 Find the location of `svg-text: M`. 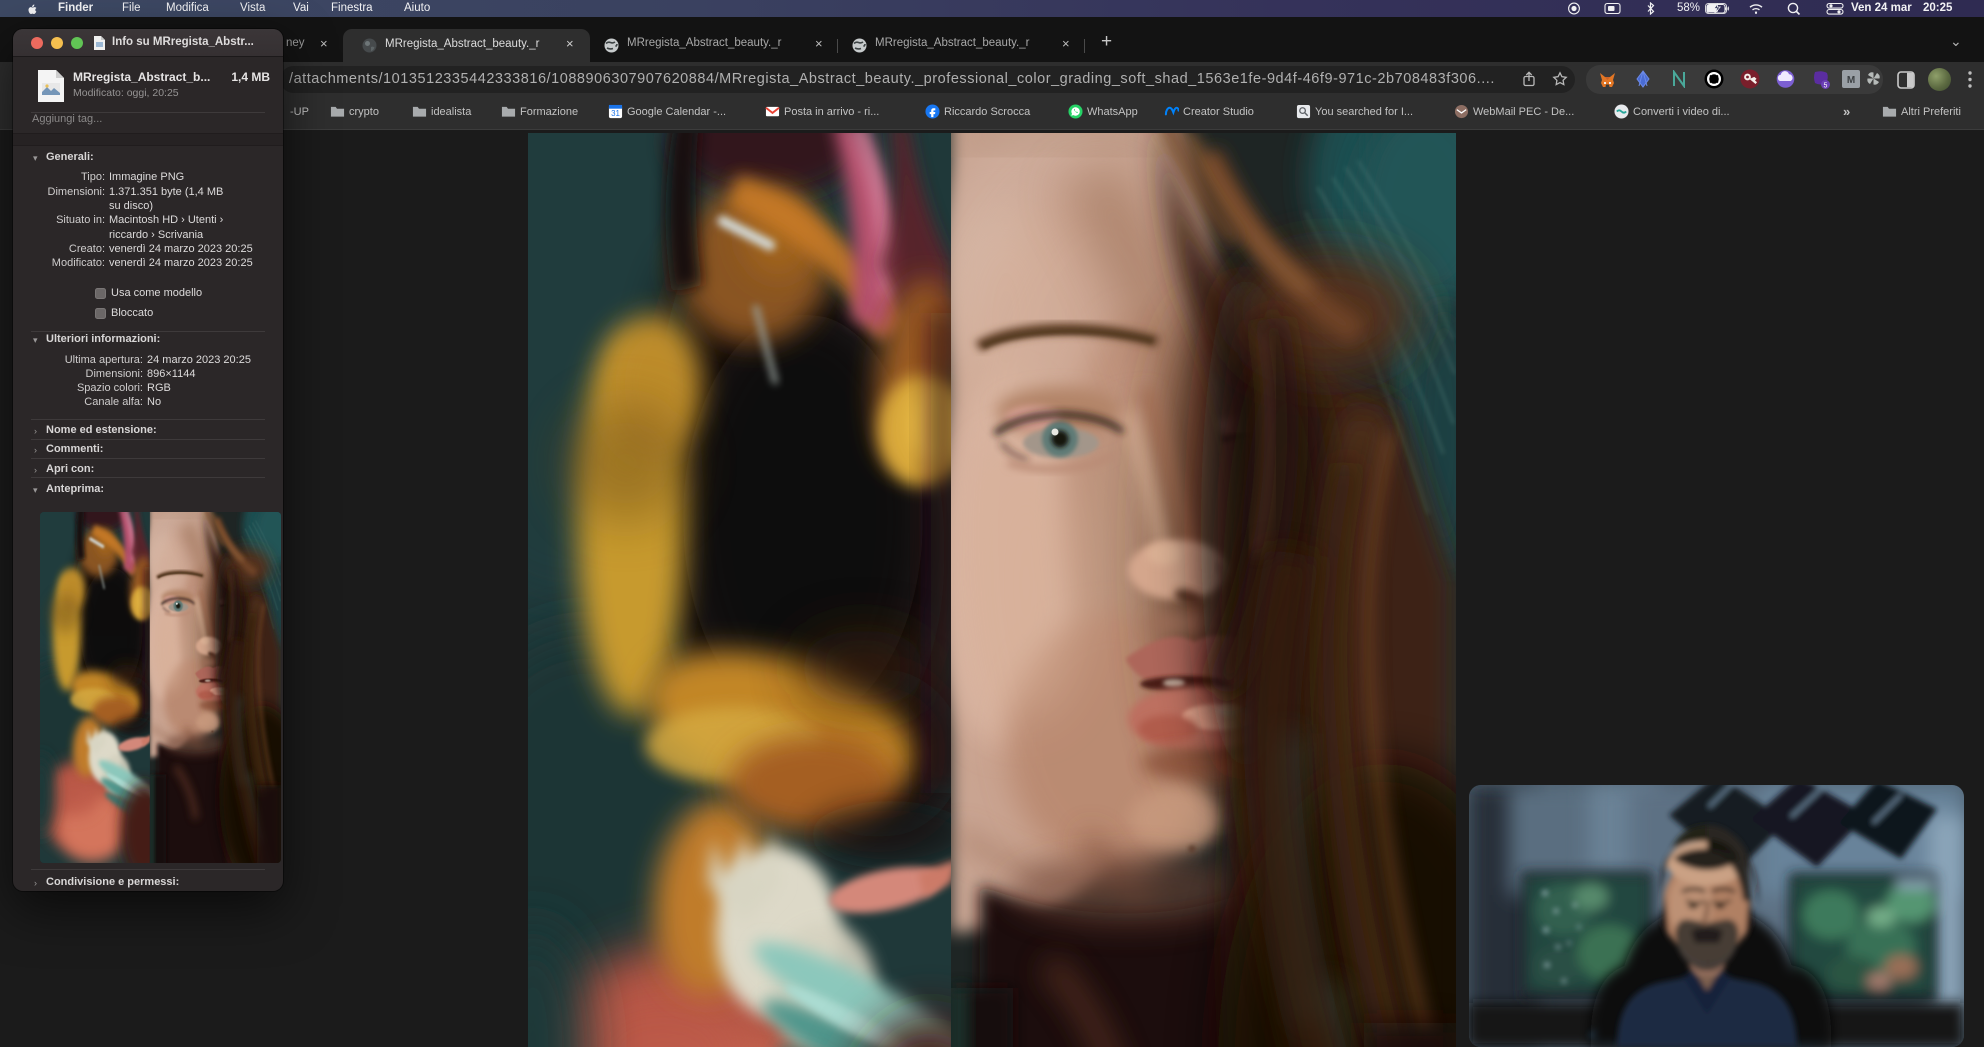

svg-text: M is located at coordinates (1851, 80).